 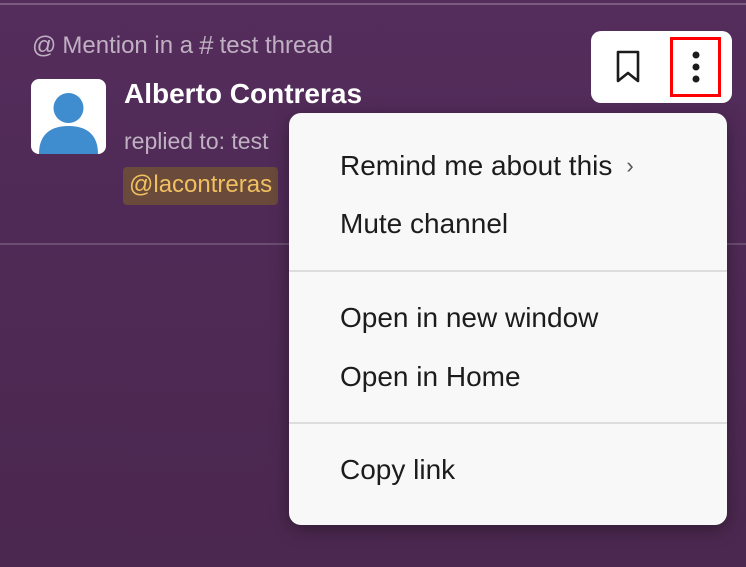 I want to click on menu-item-label: Open in Home, so click(x=430, y=376).